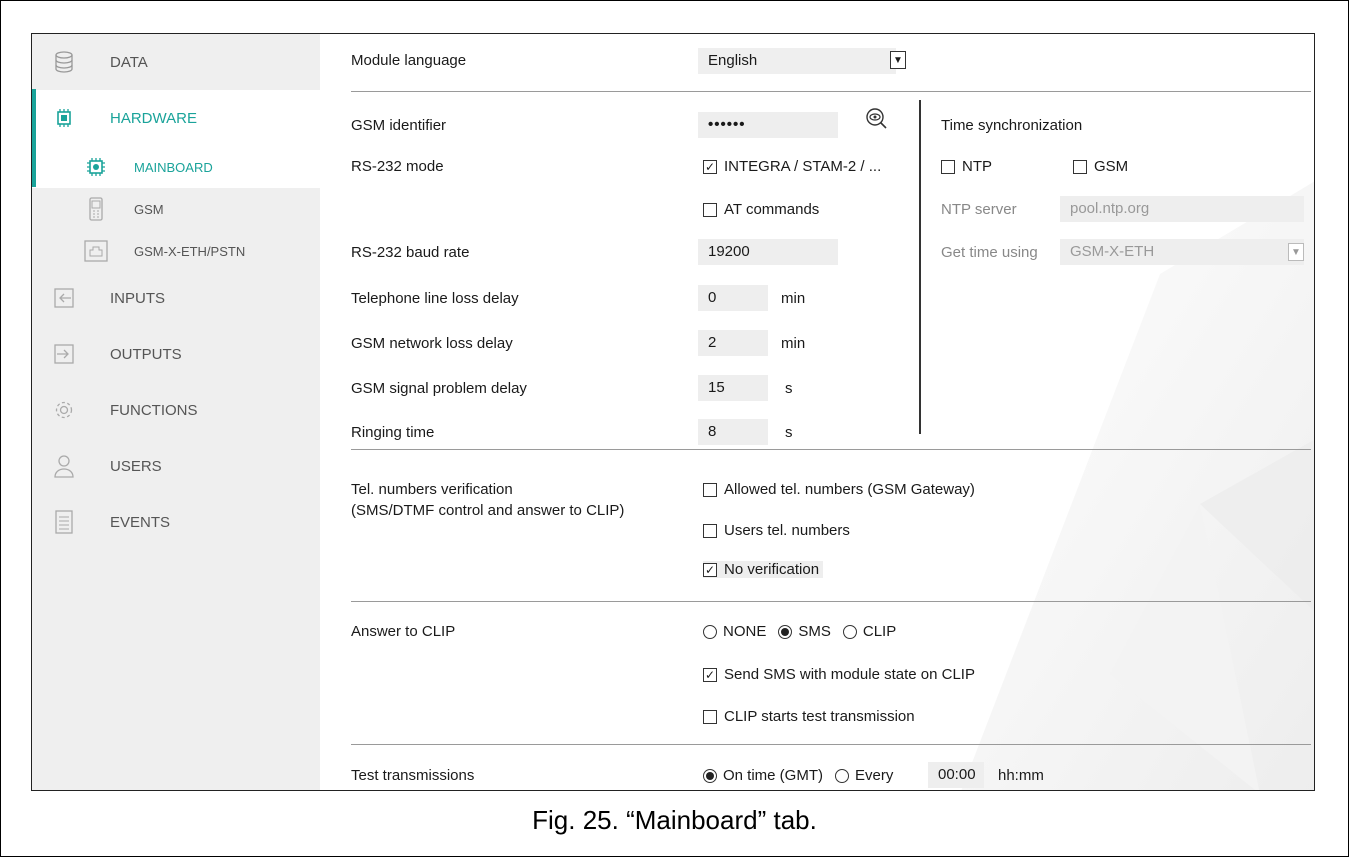 The width and height of the screenshot is (1349, 857). What do you see at coordinates (34, 138) in the screenshot?
I see `active-indicator` at bounding box center [34, 138].